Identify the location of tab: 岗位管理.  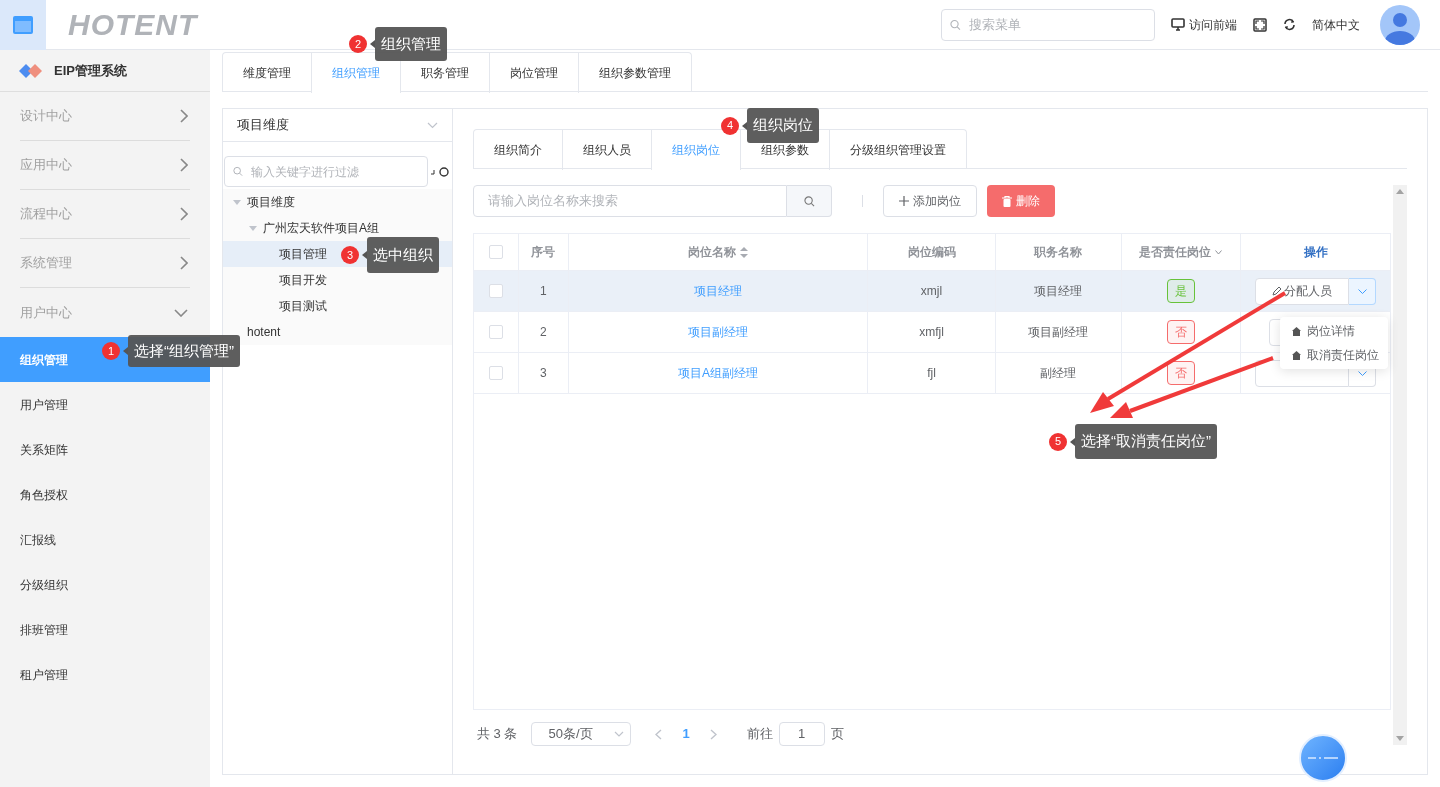
(533, 73).